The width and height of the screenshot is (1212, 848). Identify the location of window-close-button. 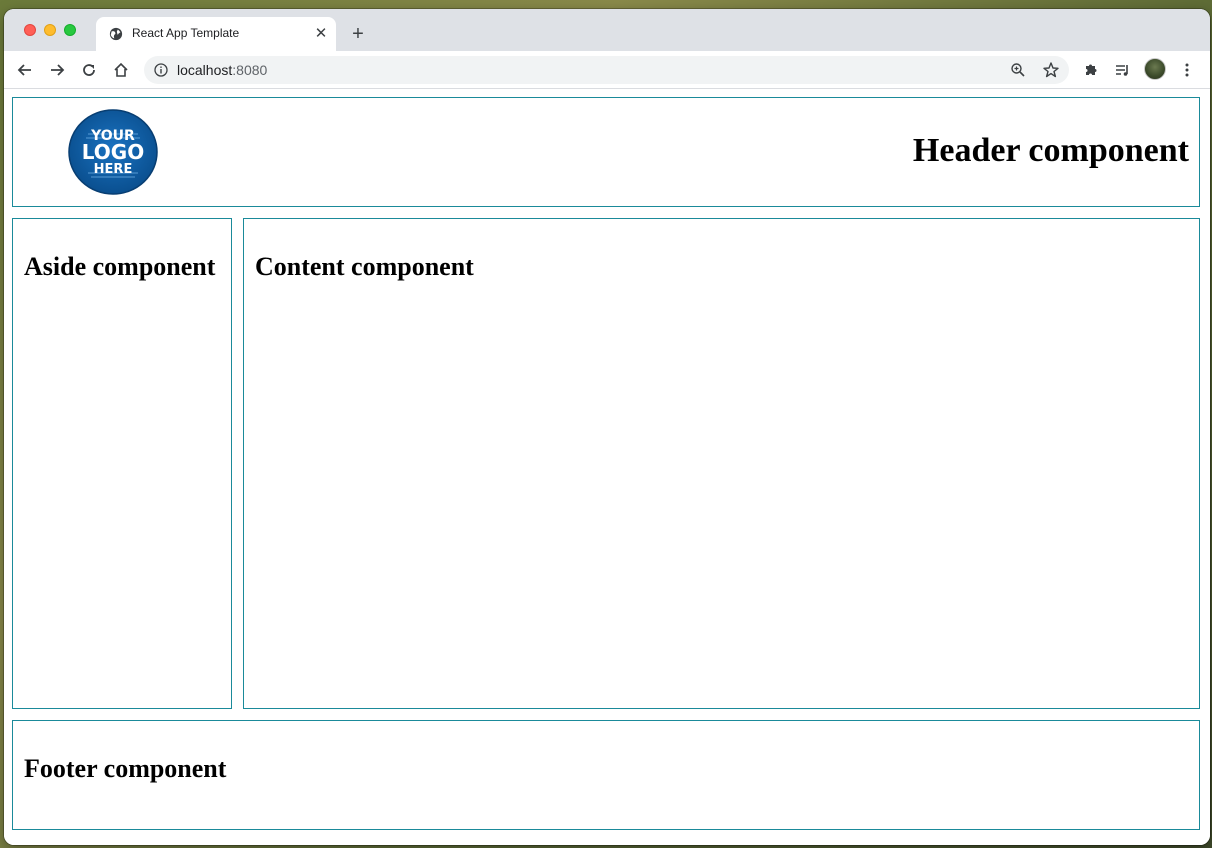
(30, 30).